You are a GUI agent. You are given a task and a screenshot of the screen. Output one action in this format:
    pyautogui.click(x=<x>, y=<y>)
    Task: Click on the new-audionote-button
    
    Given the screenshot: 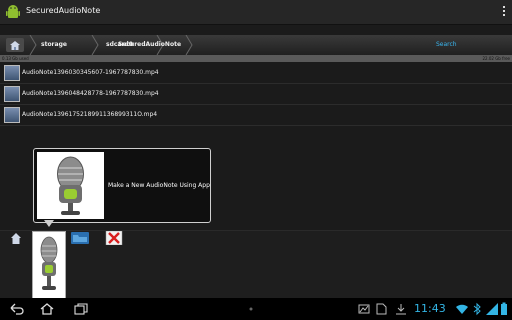 What is the action you would take?
    pyautogui.click(x=49, y=265)
    